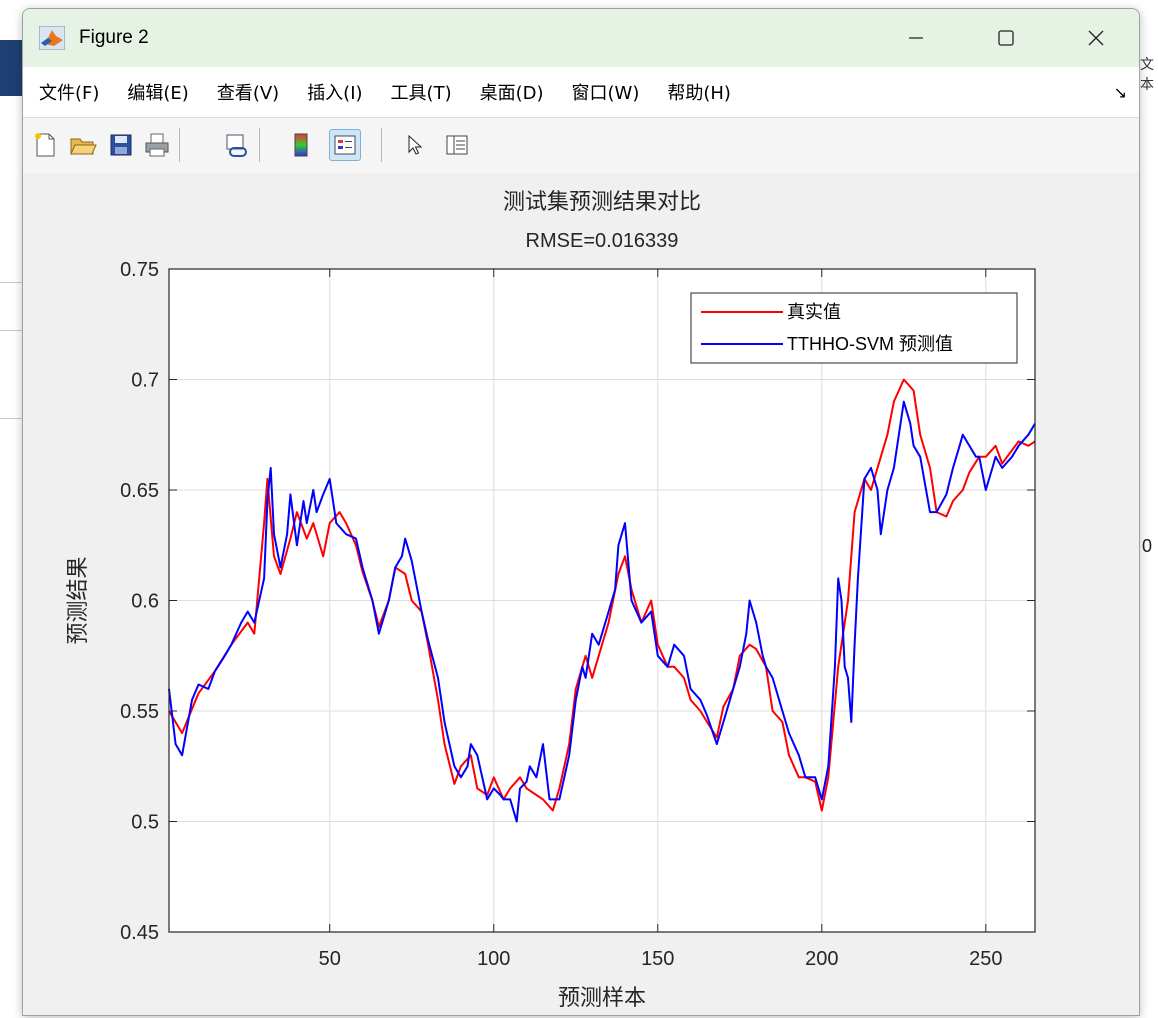 The image size is (1158, 1018). Describe the element at coordinates (1147, 75) in the screenshot. I see `background-app-text: 文本` at that location.